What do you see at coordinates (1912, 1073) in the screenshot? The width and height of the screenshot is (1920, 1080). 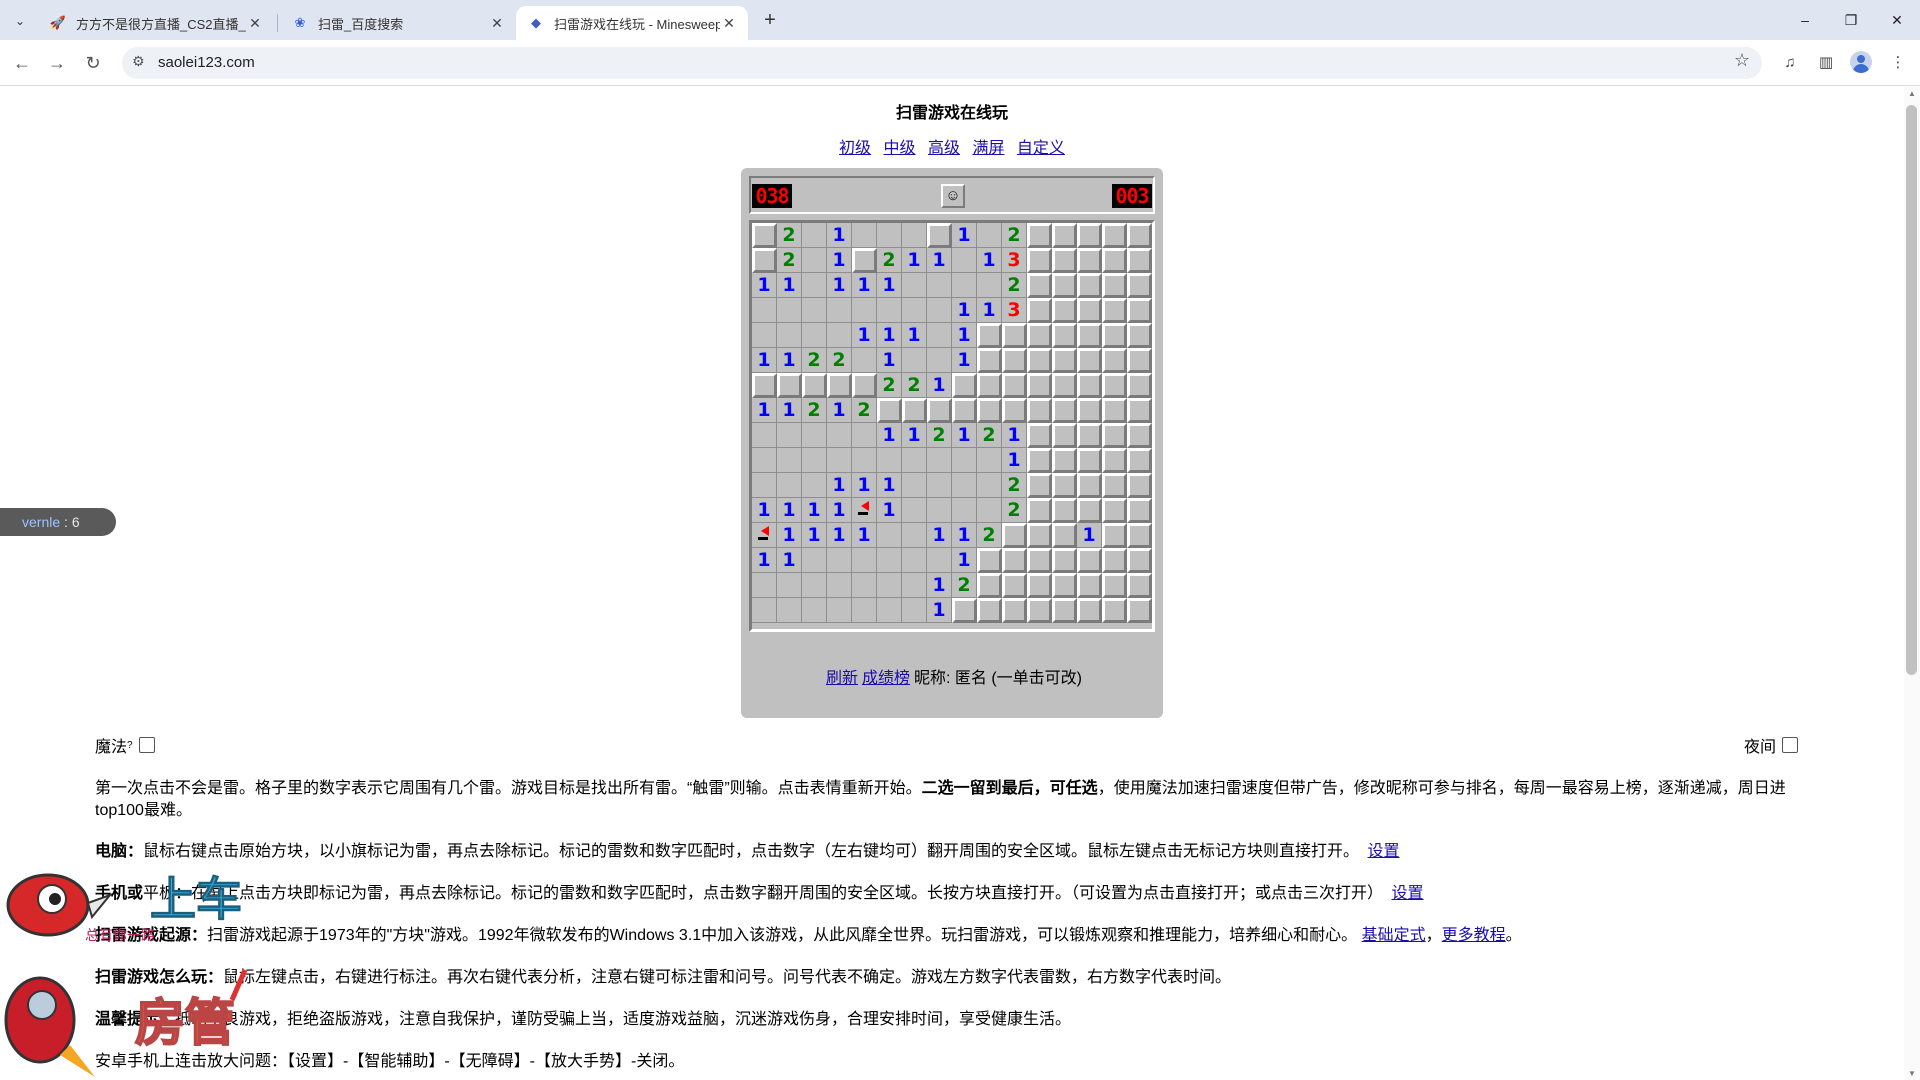 I see `scroll-down-icon: ▼` at bounding box center [1912, 1073].